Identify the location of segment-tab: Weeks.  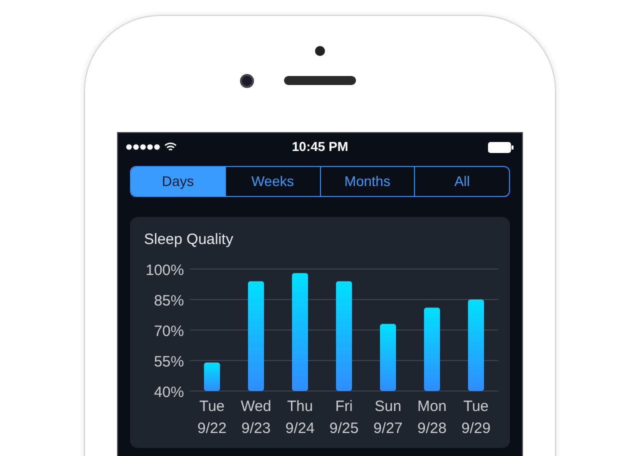
(272, 181).